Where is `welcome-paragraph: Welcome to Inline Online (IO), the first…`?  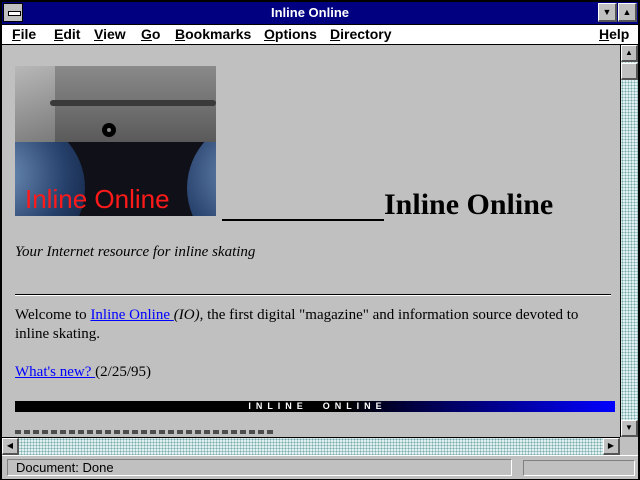
welcome-paragraph: Welcome to Inline Online (IO), the first… is located at coordinates (297, 324).